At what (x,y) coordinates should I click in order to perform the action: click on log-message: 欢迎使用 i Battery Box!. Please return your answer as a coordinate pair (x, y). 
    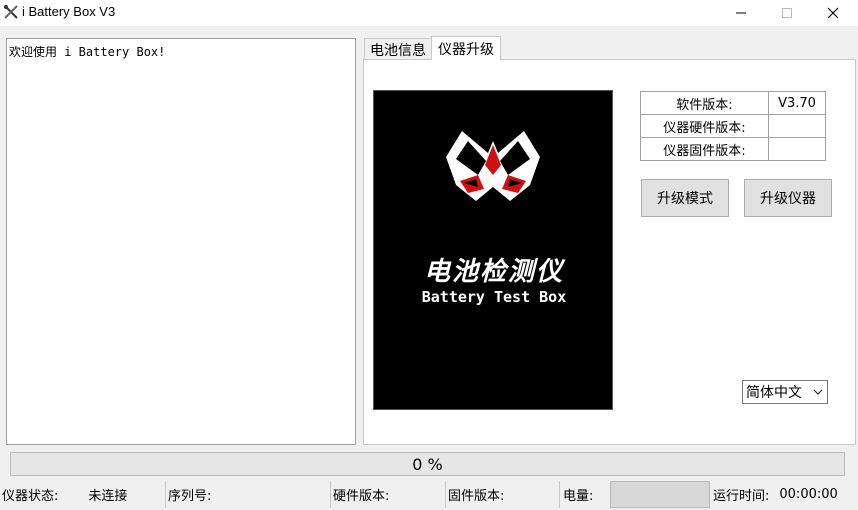
    Looking at the image, I should click on (87, 52).